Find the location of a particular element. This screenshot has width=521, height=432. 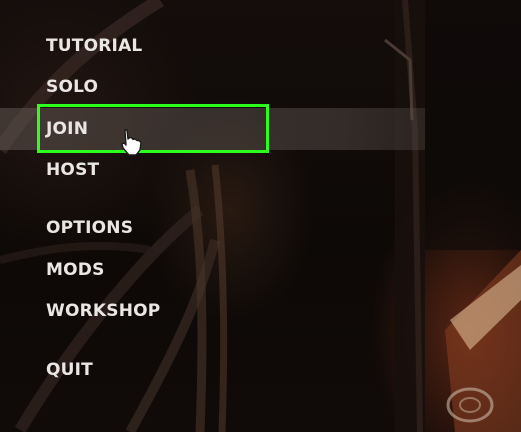

menu-item-tutorial: TUTORIAL is located at coordinates (212, 46).